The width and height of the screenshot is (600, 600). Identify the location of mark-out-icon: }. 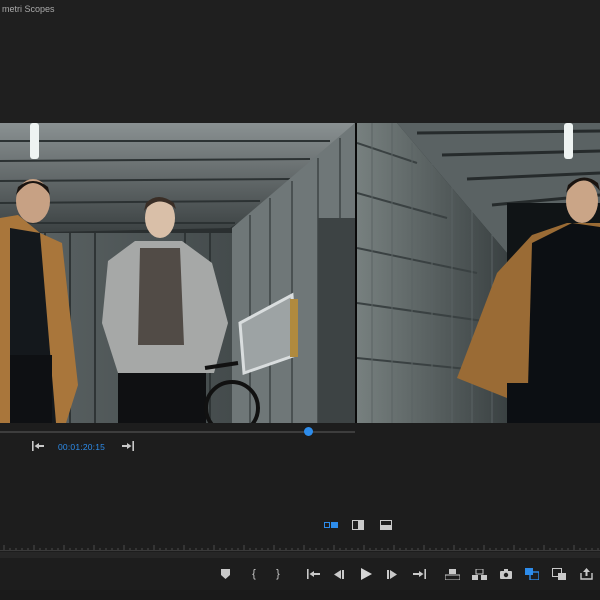
(278, 574).